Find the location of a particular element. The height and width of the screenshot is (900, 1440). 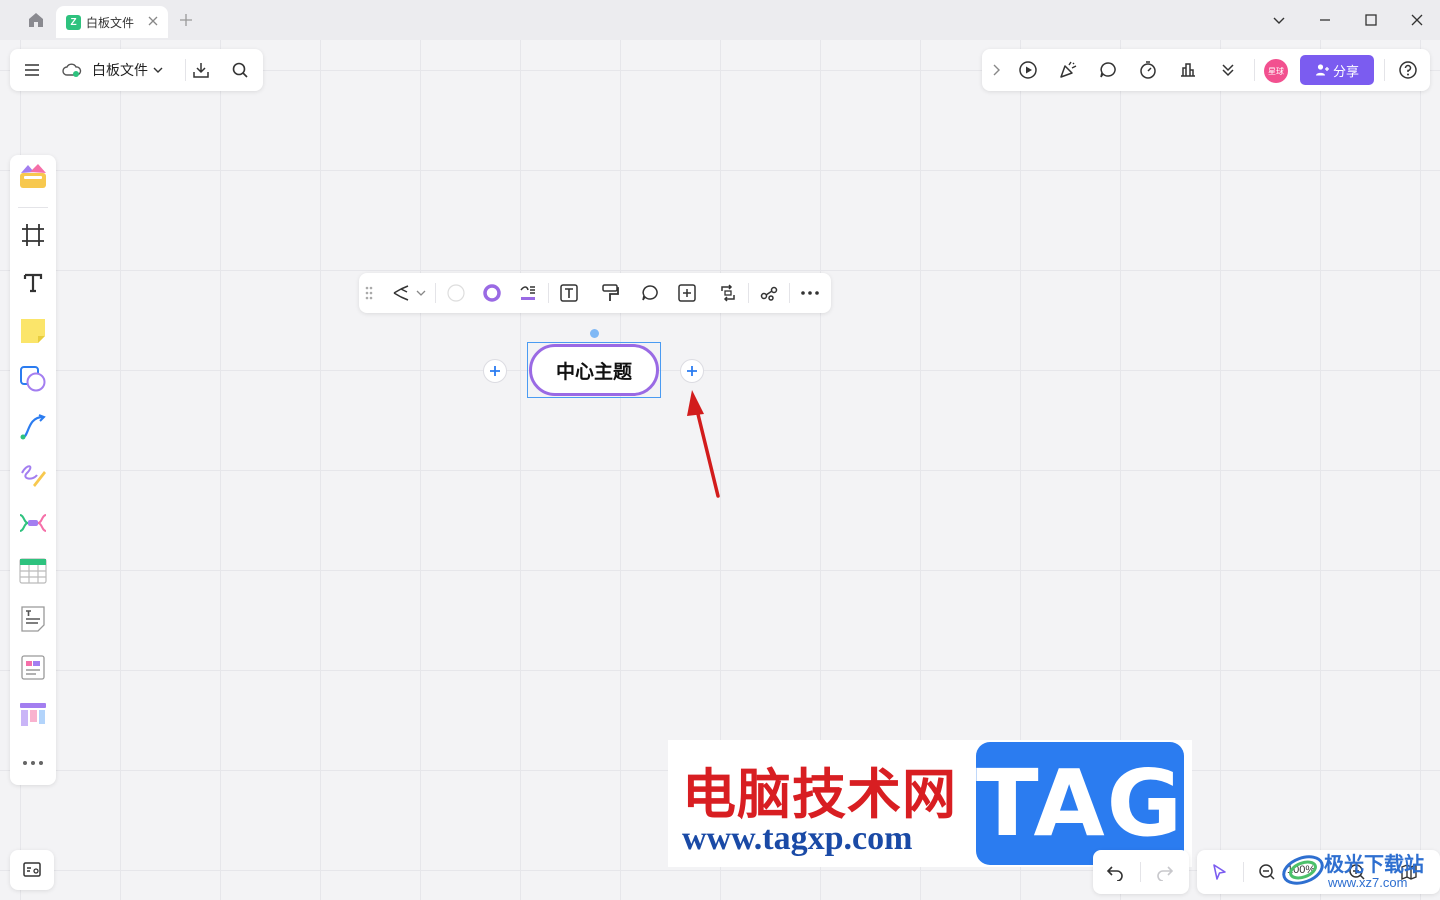

watermark-panel: 电脑技术网 www.tagxp.com is located at coordinates (821, 803).